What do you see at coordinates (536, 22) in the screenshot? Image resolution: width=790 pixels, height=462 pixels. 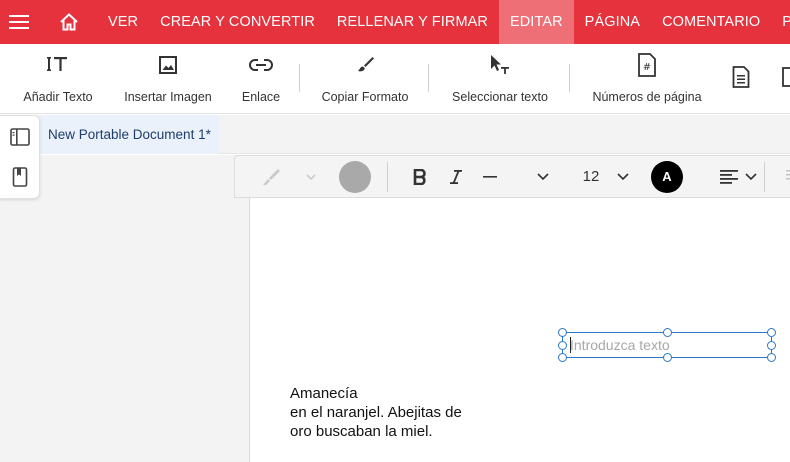 I see `tab-editar: EDITAR` at bounding box center [536, 22].